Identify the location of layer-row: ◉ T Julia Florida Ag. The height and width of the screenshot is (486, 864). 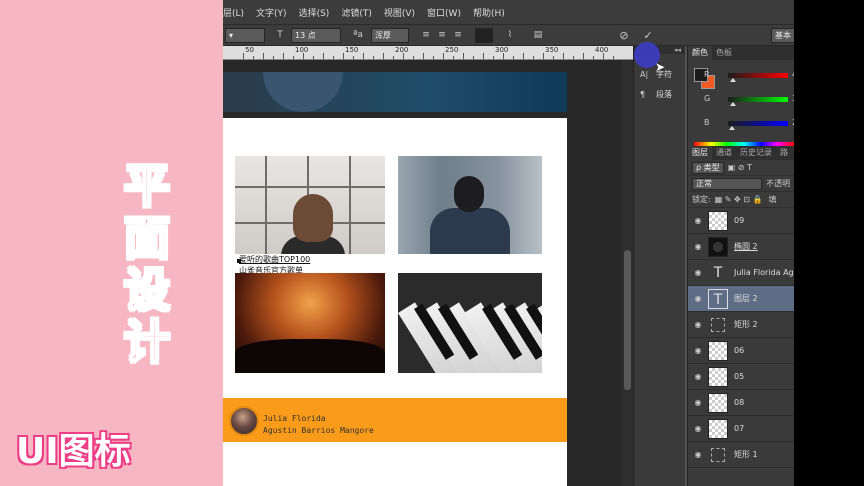
(741, 273).